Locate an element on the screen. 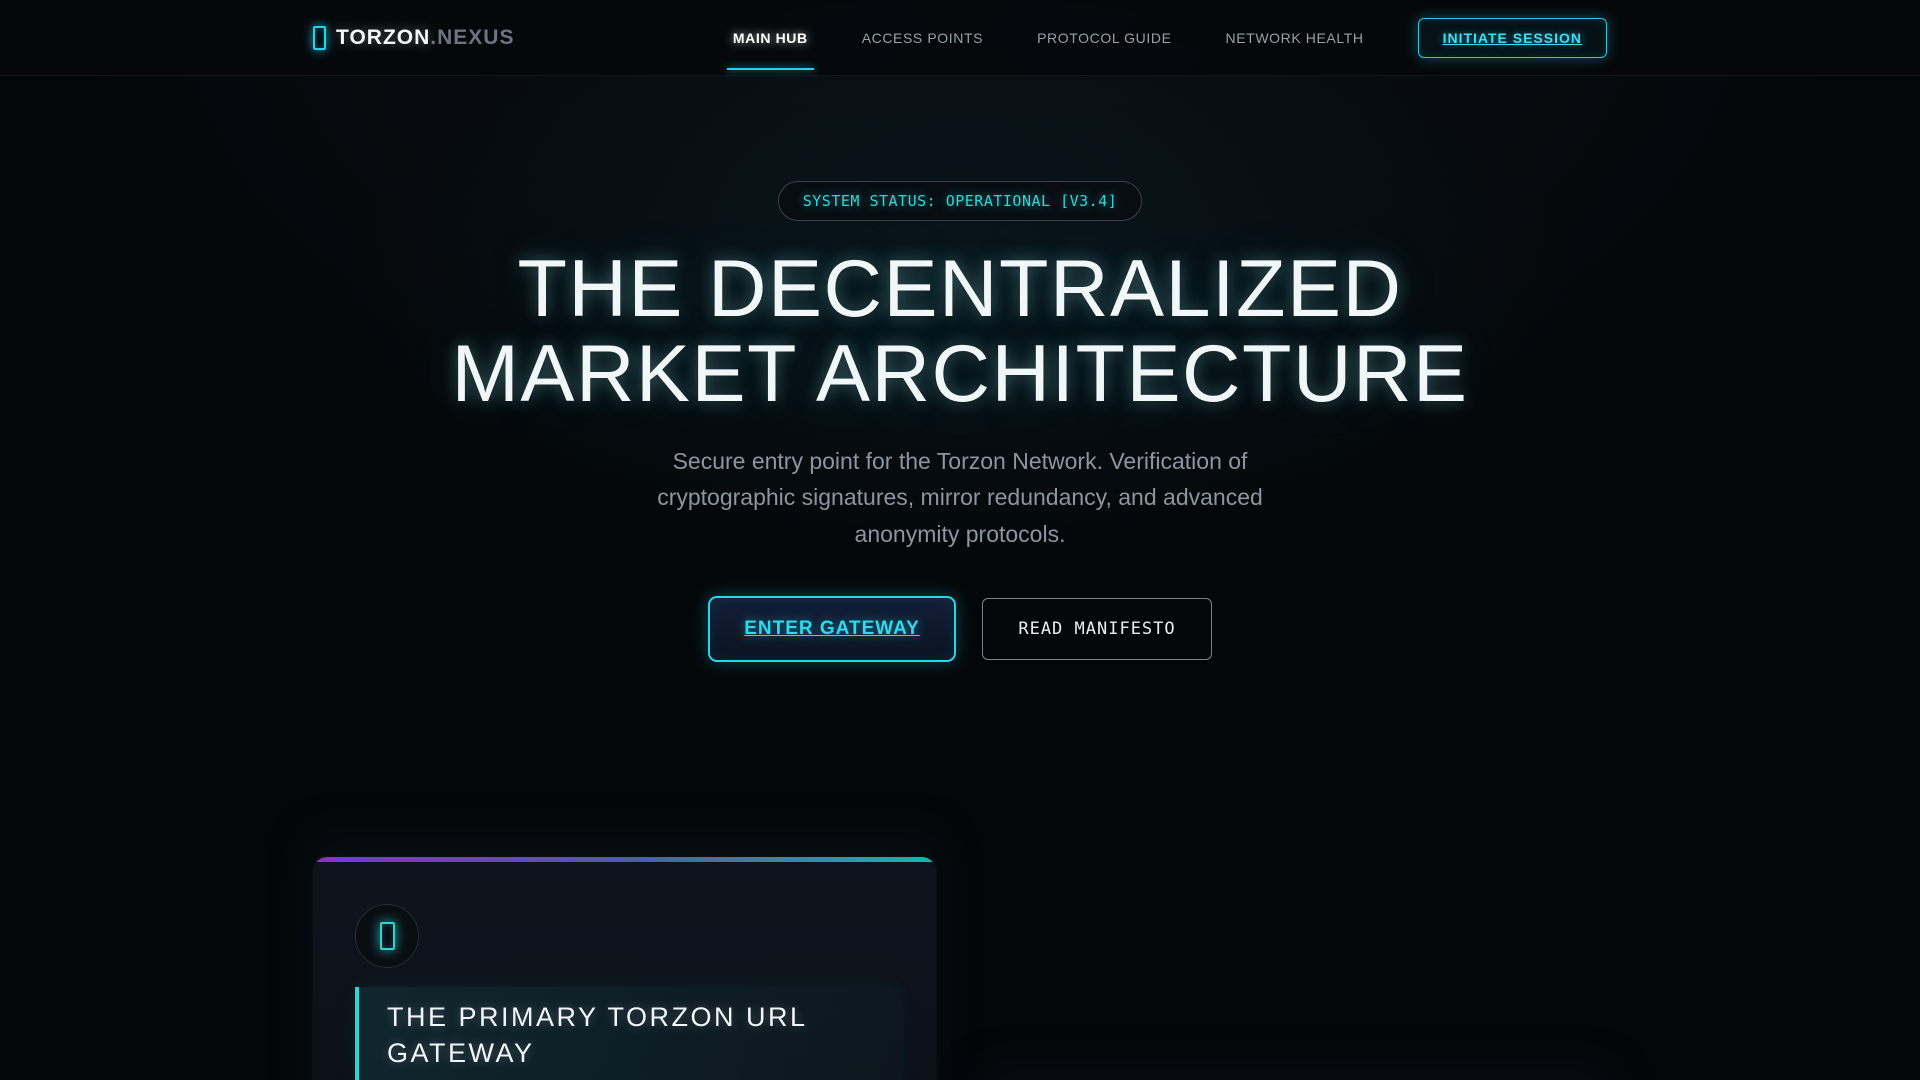 The width and height of the screenshot is (1920, 1080). brand-logo: TORZON.NEXUS is located at coordinates (413, 37).